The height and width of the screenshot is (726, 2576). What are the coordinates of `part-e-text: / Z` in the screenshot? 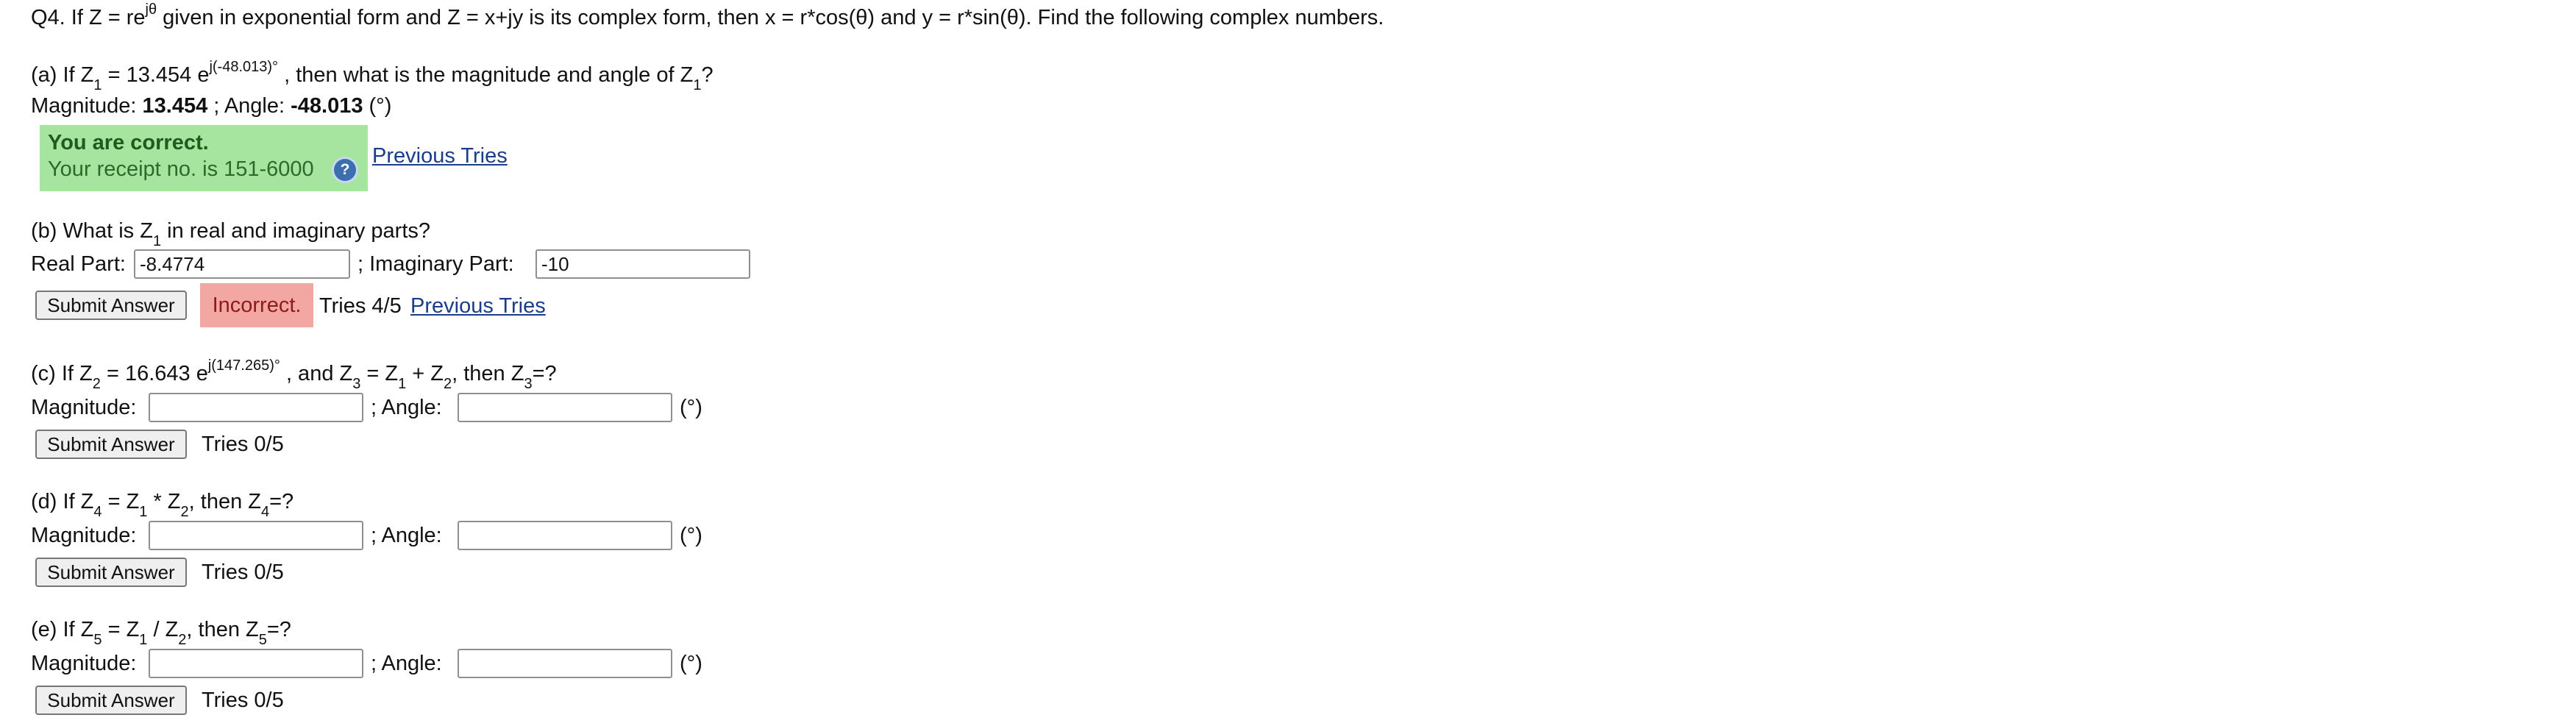 It's located at (163, 629).